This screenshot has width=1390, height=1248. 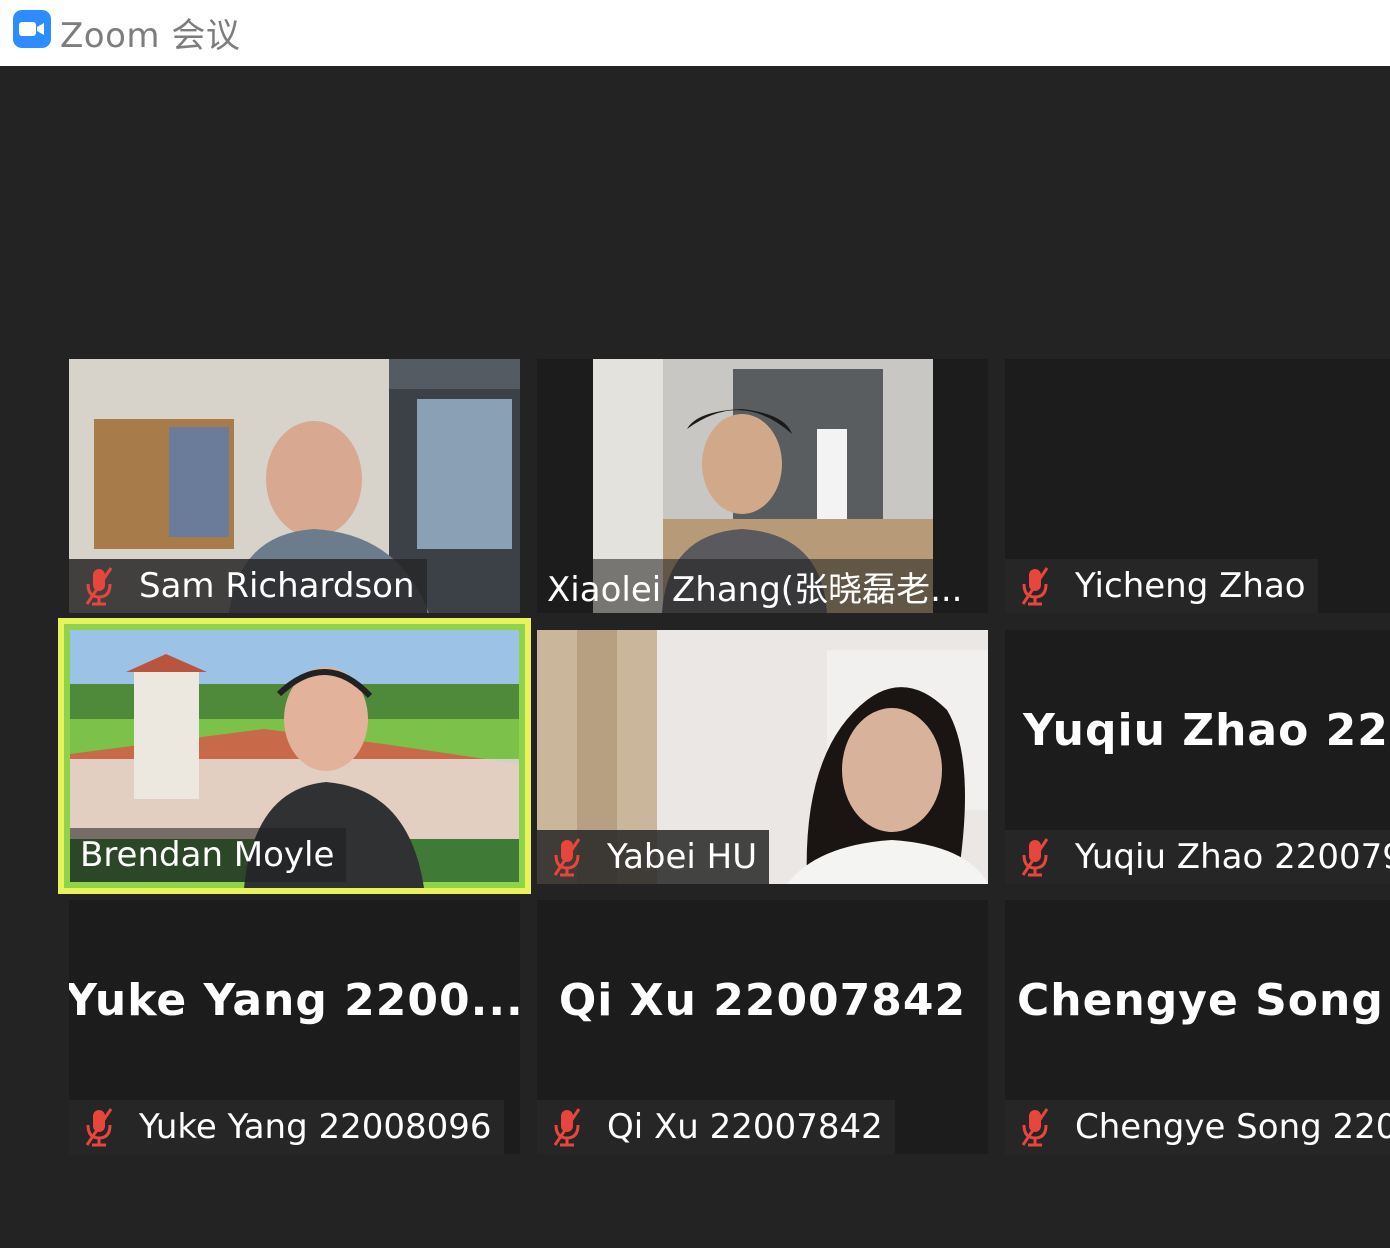 I want to click on participant-name: Qi Xu 22007842, so click(x=745, y=1127).